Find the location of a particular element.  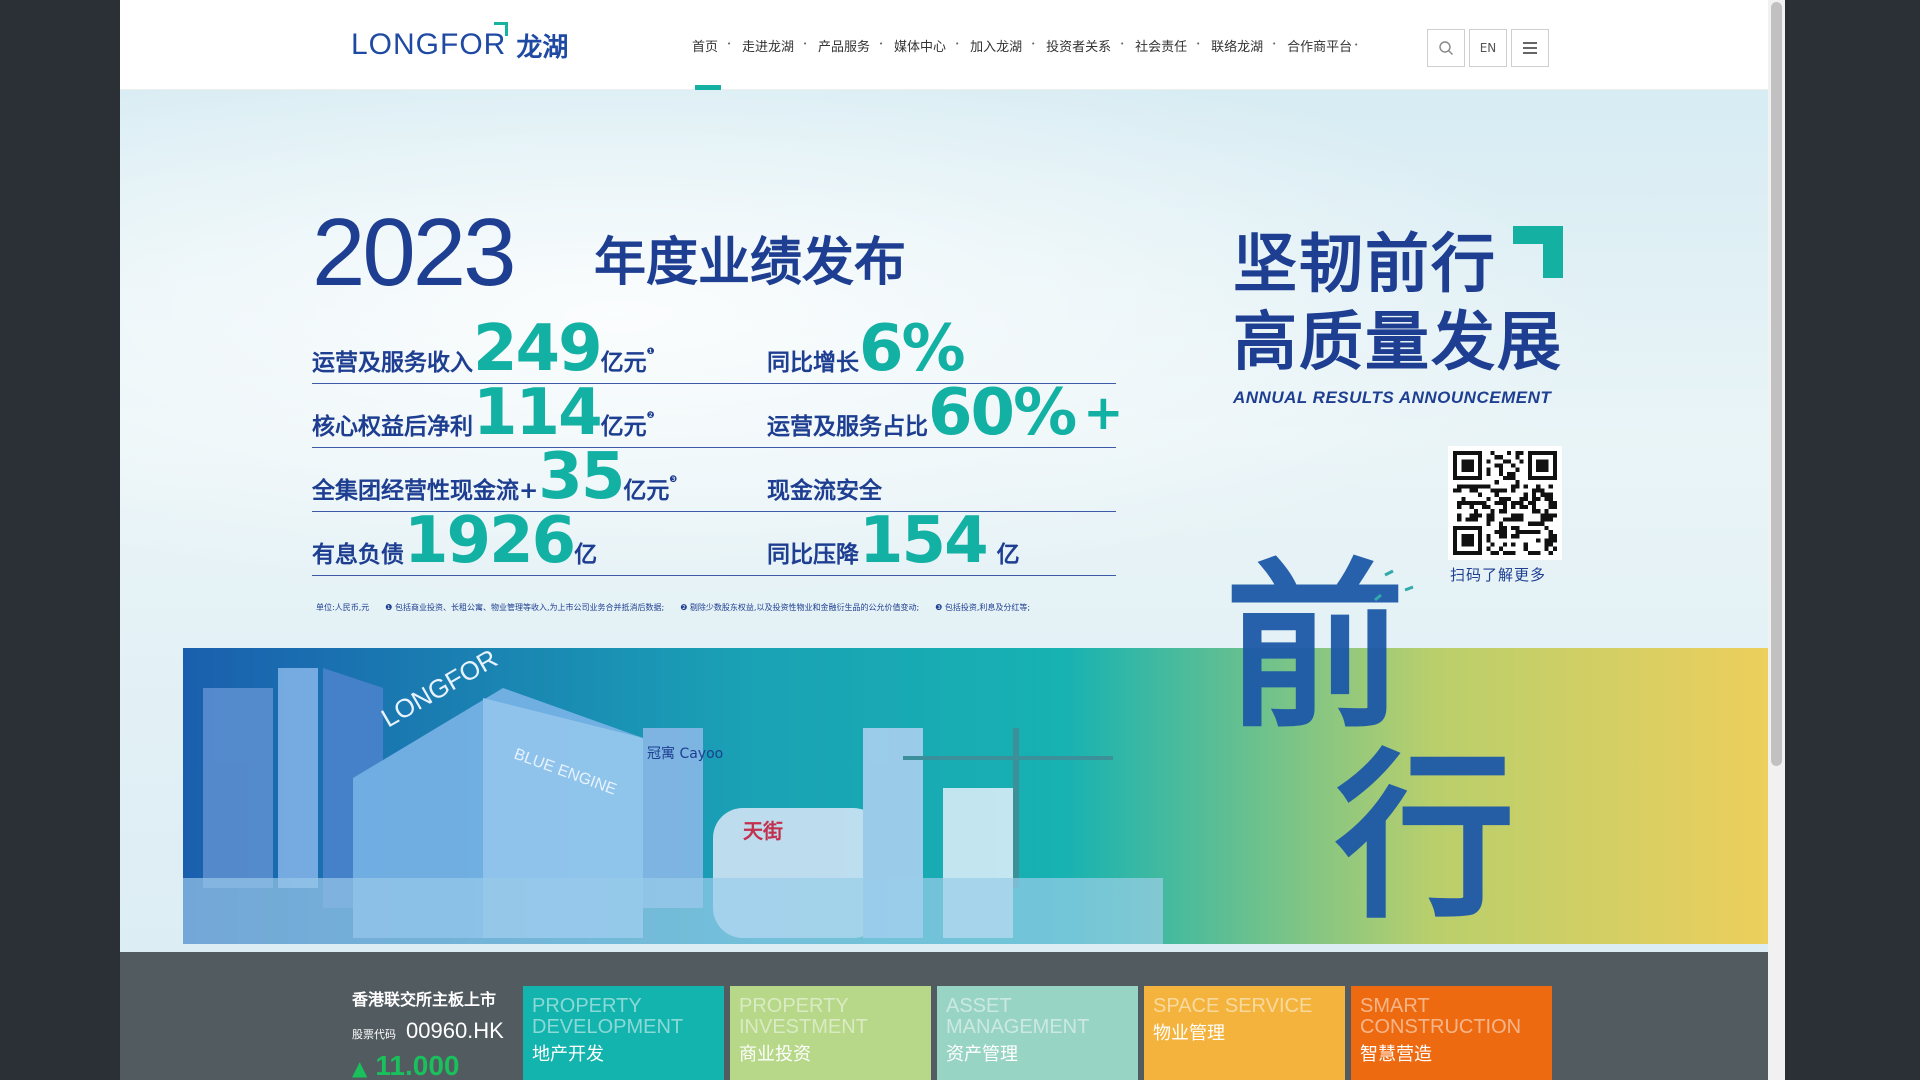

up-arrow-icon: ▲ is located at coordinates (360, 1068).